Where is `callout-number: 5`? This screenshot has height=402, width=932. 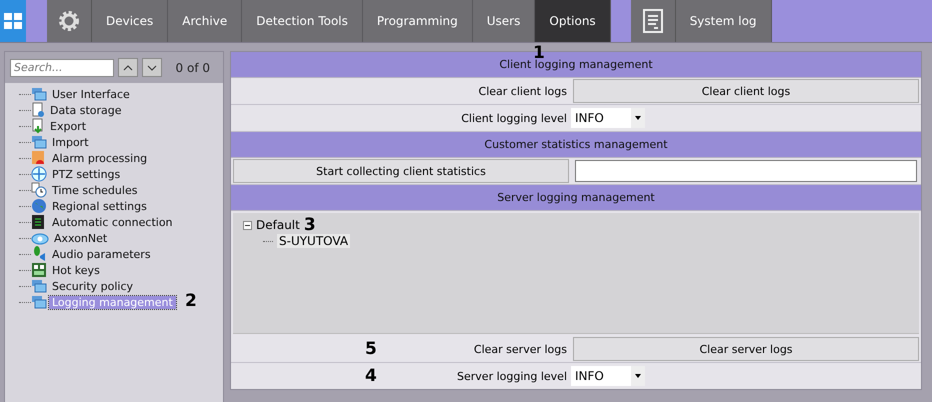
callout-number: 5 is located at coordinates (371, 349).